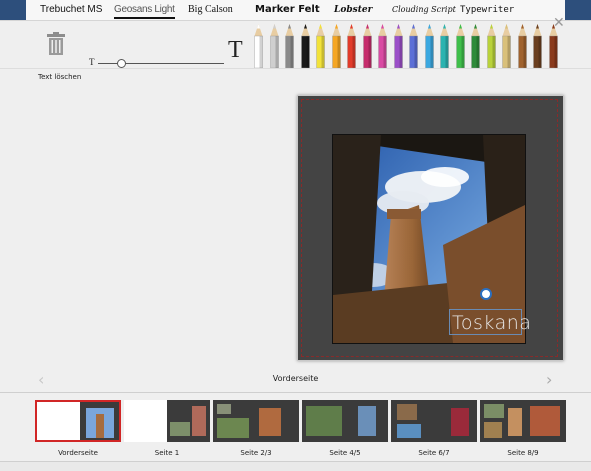 The width and height of the screenshot is (591, 471). Describe the element at coordinates (523, 453) in the screenshot. I see `page-label-8-9: Seite 8/9` at that location.